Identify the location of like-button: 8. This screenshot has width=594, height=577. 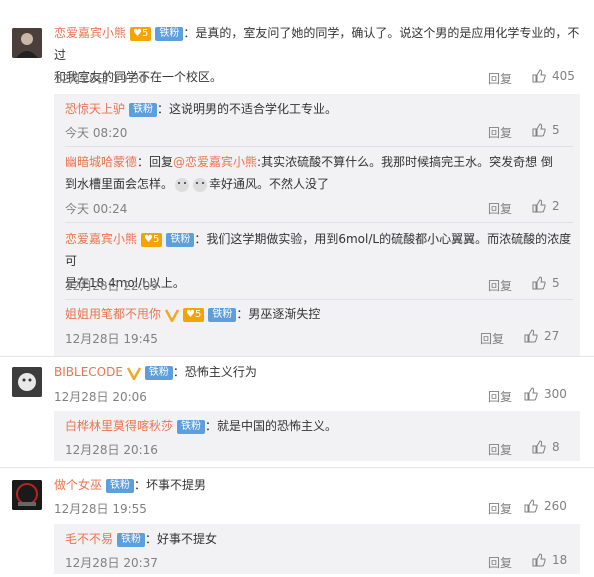
(546, 447).